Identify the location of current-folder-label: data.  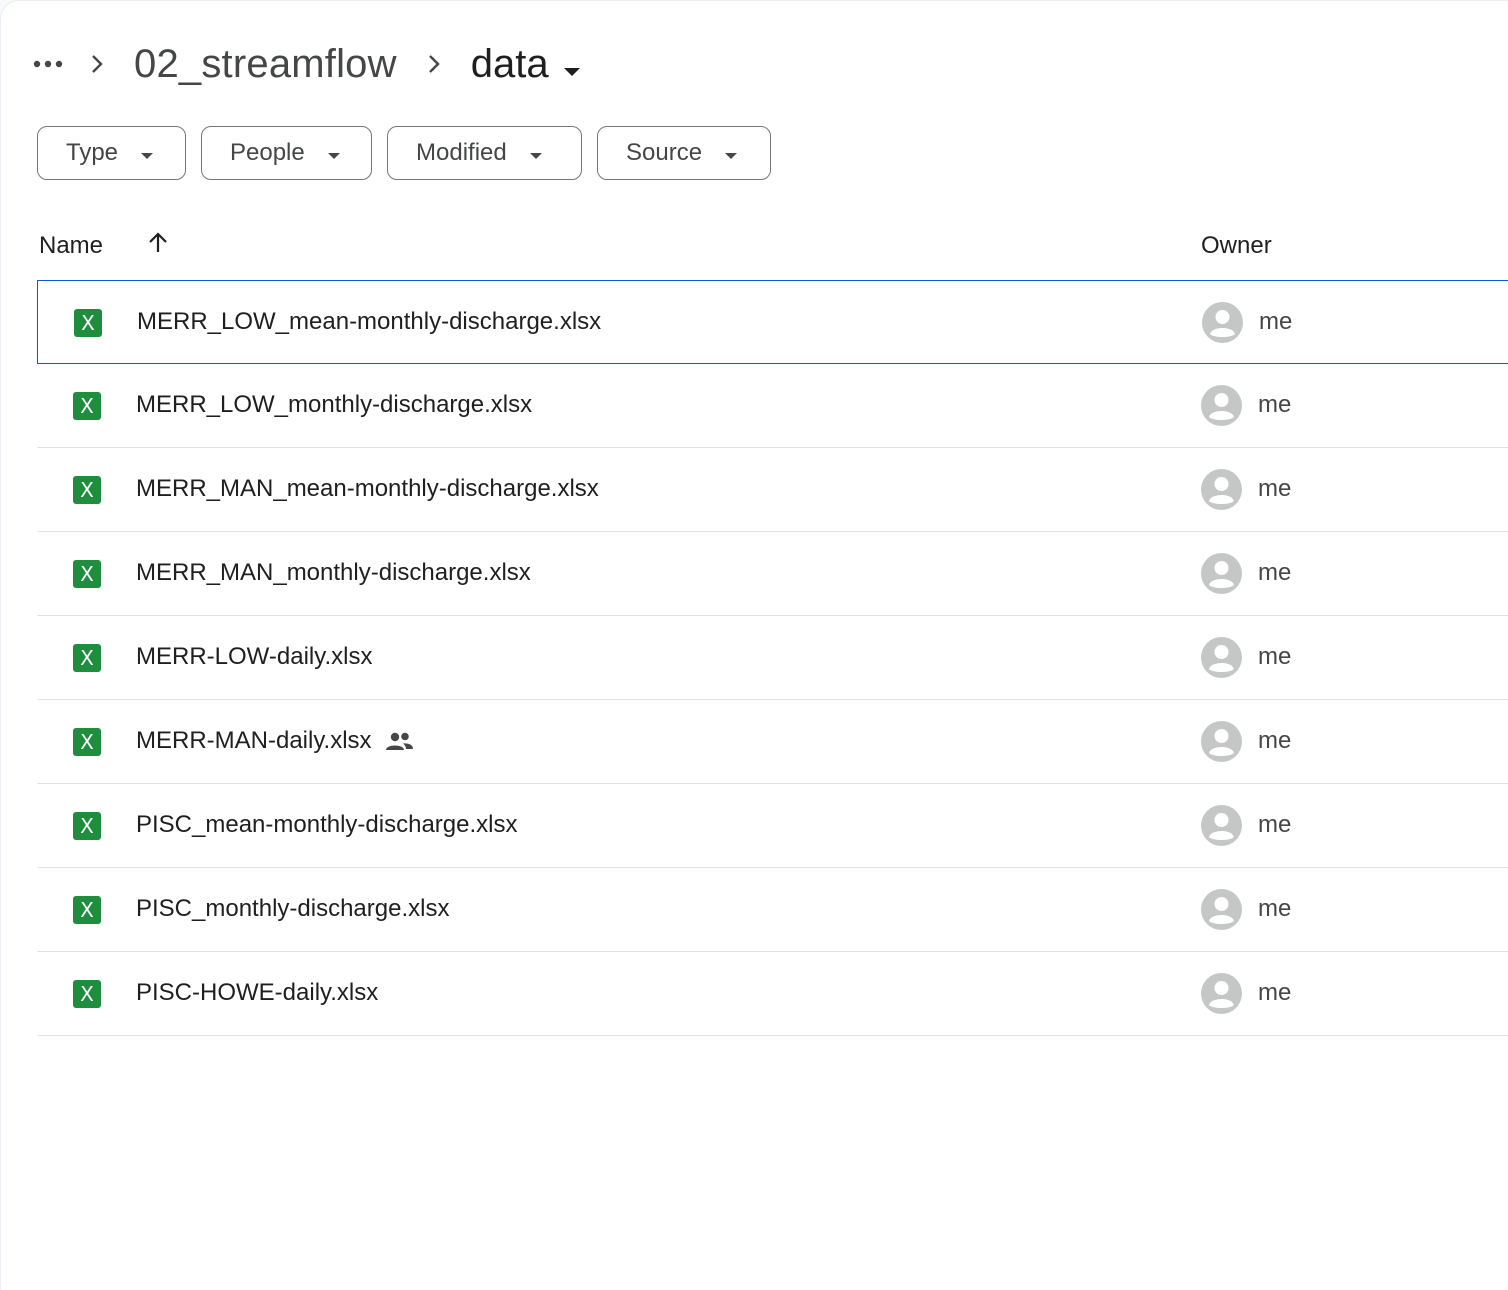
(509, 63).